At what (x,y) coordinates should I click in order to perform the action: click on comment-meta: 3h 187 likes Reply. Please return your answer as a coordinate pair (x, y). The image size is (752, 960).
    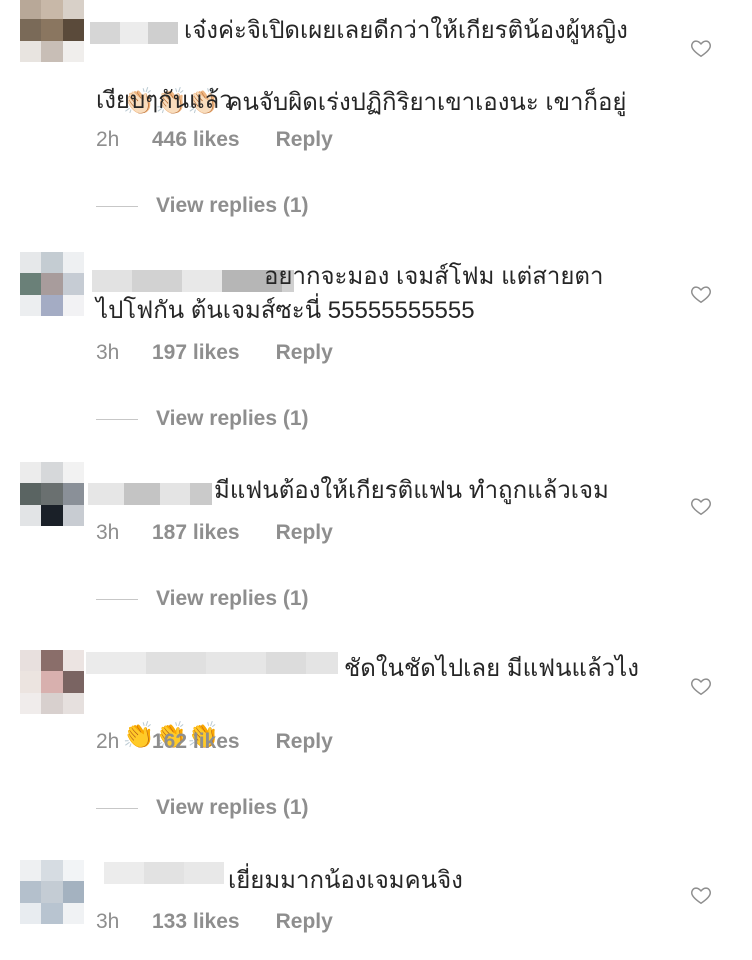
    Looking at the image, I should click on (214, 533).